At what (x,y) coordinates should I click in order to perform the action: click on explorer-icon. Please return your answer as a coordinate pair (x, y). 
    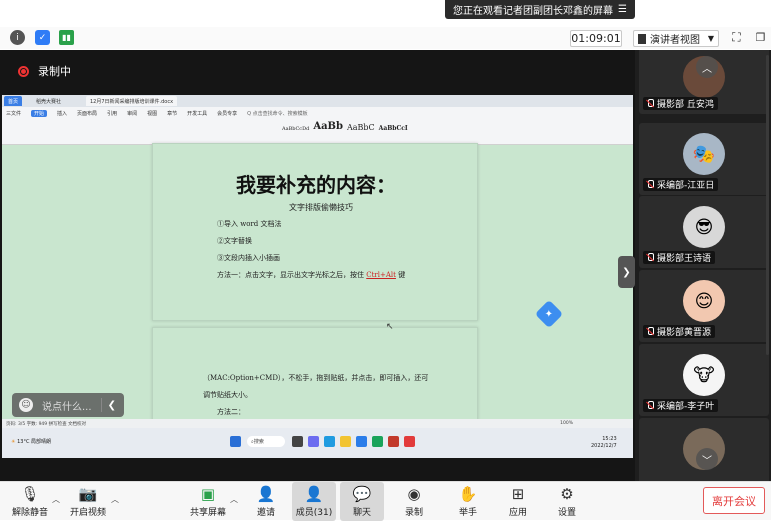
    Looking at the image, I should click on (345, 441).